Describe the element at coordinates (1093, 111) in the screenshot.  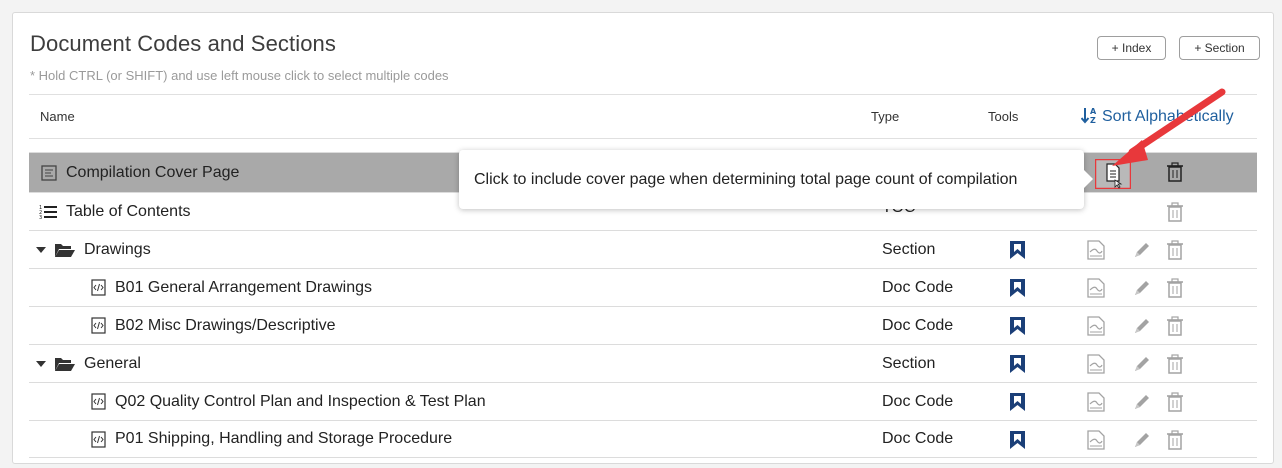
I see `svg-text: A` at that location.